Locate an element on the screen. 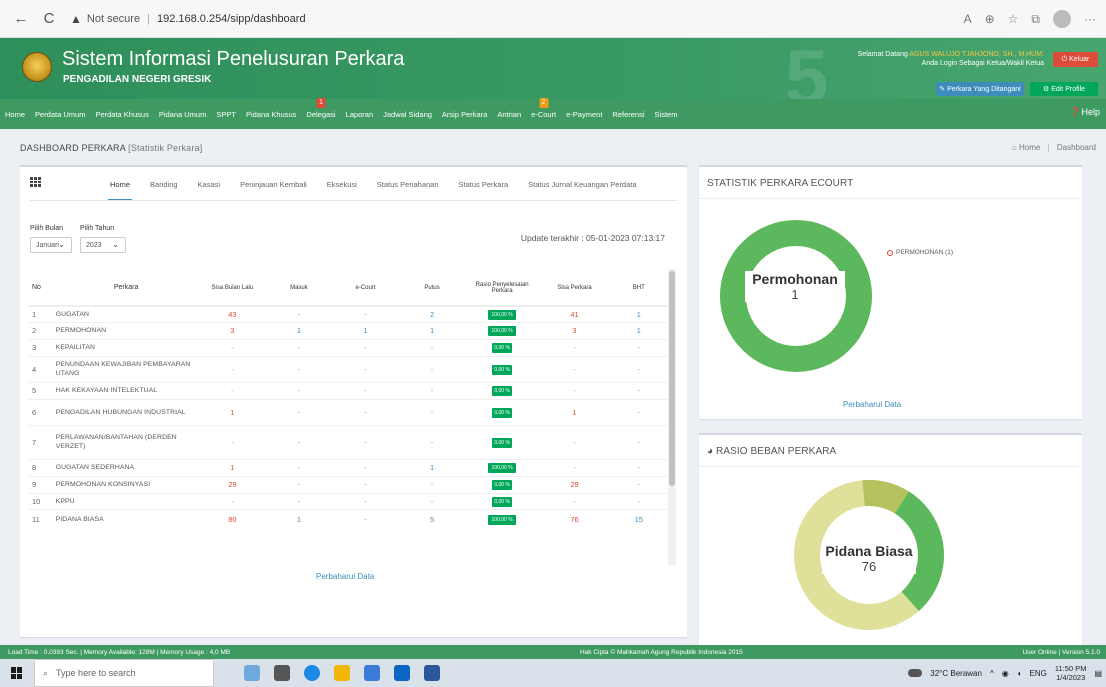 The image size is (1106, 687). language-indicator: ENG is located at coordinates (1038, 673).